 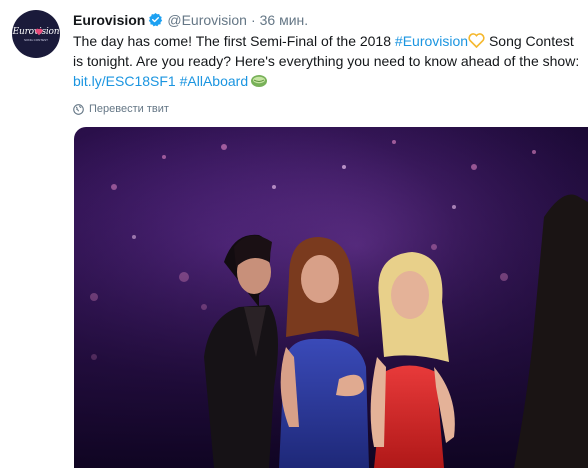 I want to click on translate-label: Перевести твит, so click(x=129, y=109).